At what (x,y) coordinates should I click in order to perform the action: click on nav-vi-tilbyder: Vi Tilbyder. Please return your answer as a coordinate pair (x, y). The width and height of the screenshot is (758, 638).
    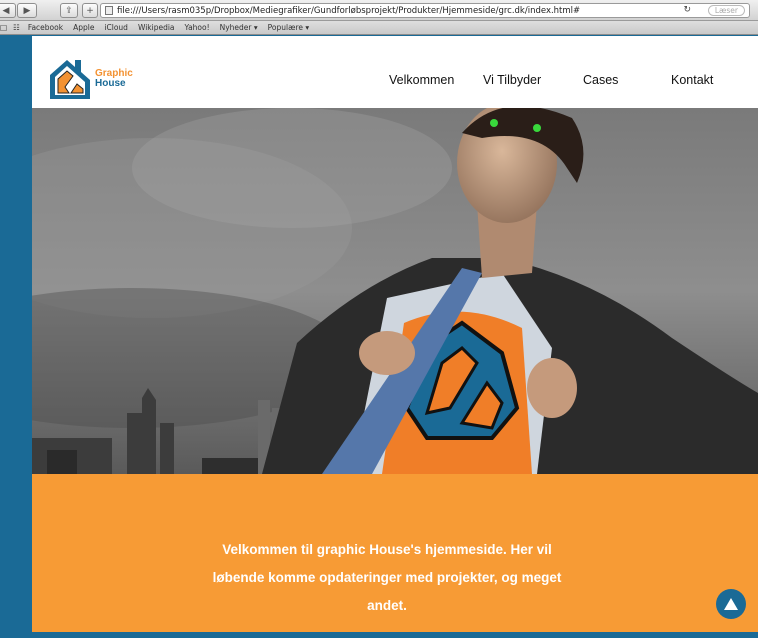
    Looking at the image, I should click on (512, 80).